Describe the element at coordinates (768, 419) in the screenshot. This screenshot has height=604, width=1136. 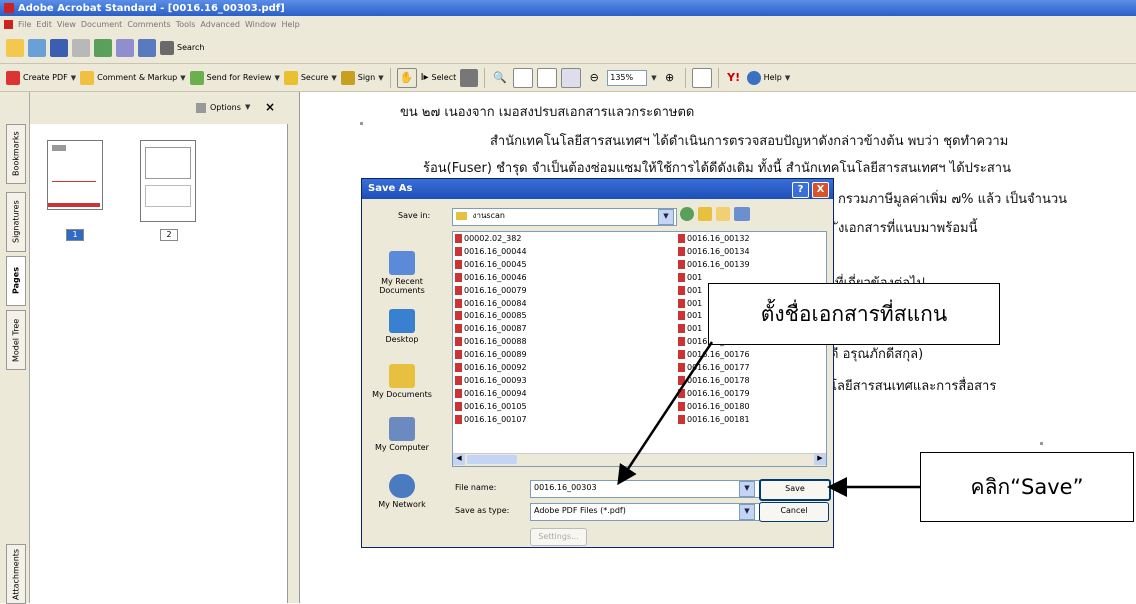
I see `annotation-arrows` at that location.